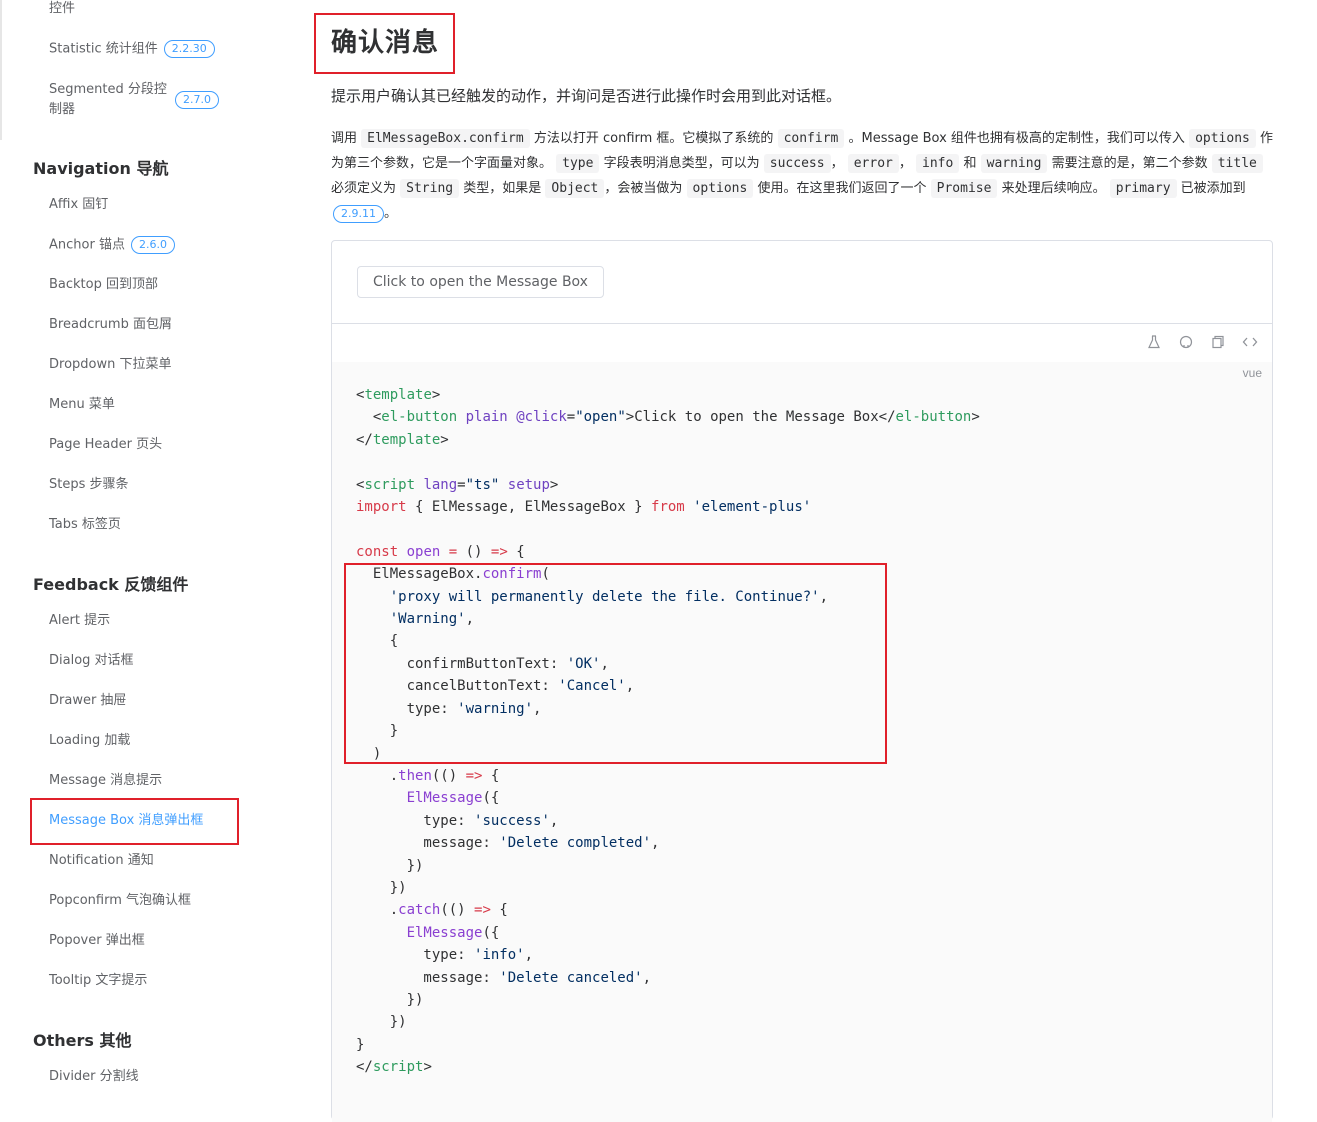  Describe the element at coordinates (134, 821) in the screenshot. I see `highlight-box-sidebar` at that location.